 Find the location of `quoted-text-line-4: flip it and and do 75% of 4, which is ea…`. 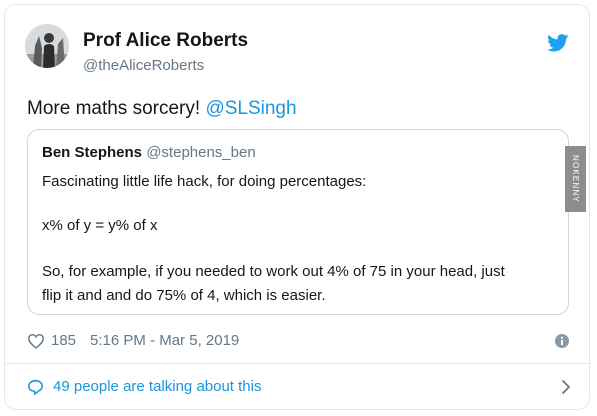

quoted-text-line-4: flip it and and do 75% of 4, which is ea… is located at coordinates (184, 295).